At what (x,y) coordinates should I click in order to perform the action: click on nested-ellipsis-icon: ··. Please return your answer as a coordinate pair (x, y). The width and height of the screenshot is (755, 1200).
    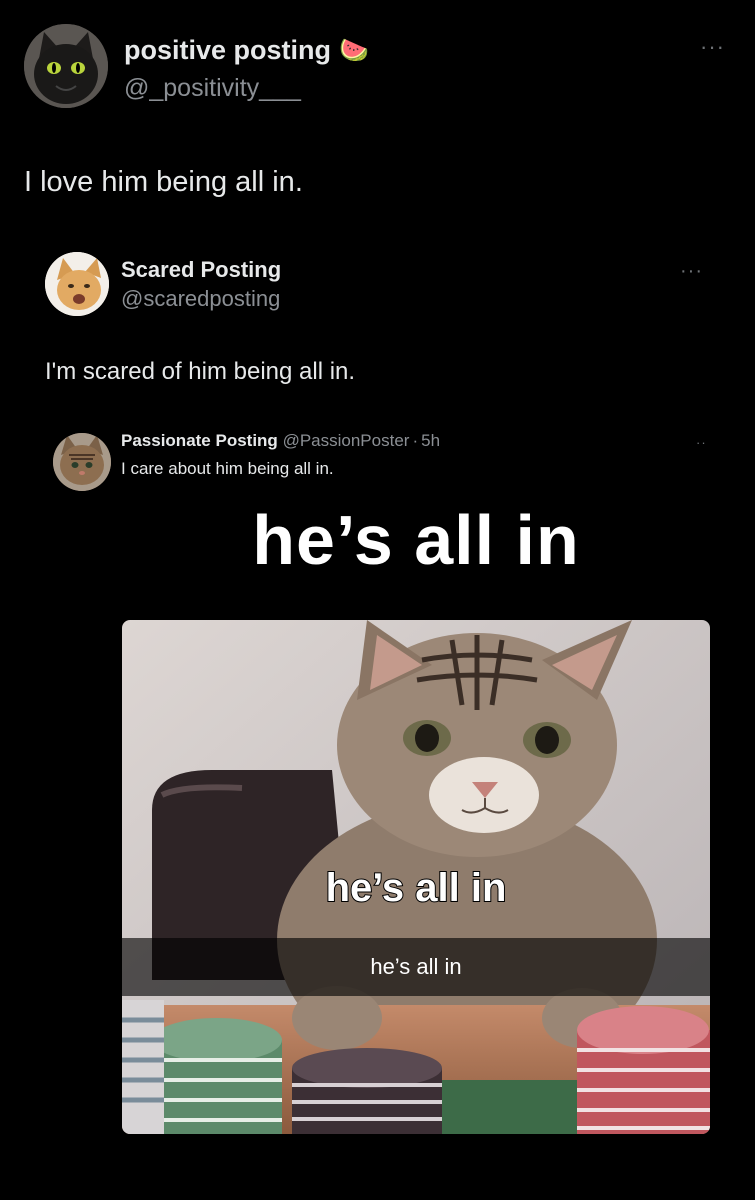
    Looking at the image, I should click on (701, 442).